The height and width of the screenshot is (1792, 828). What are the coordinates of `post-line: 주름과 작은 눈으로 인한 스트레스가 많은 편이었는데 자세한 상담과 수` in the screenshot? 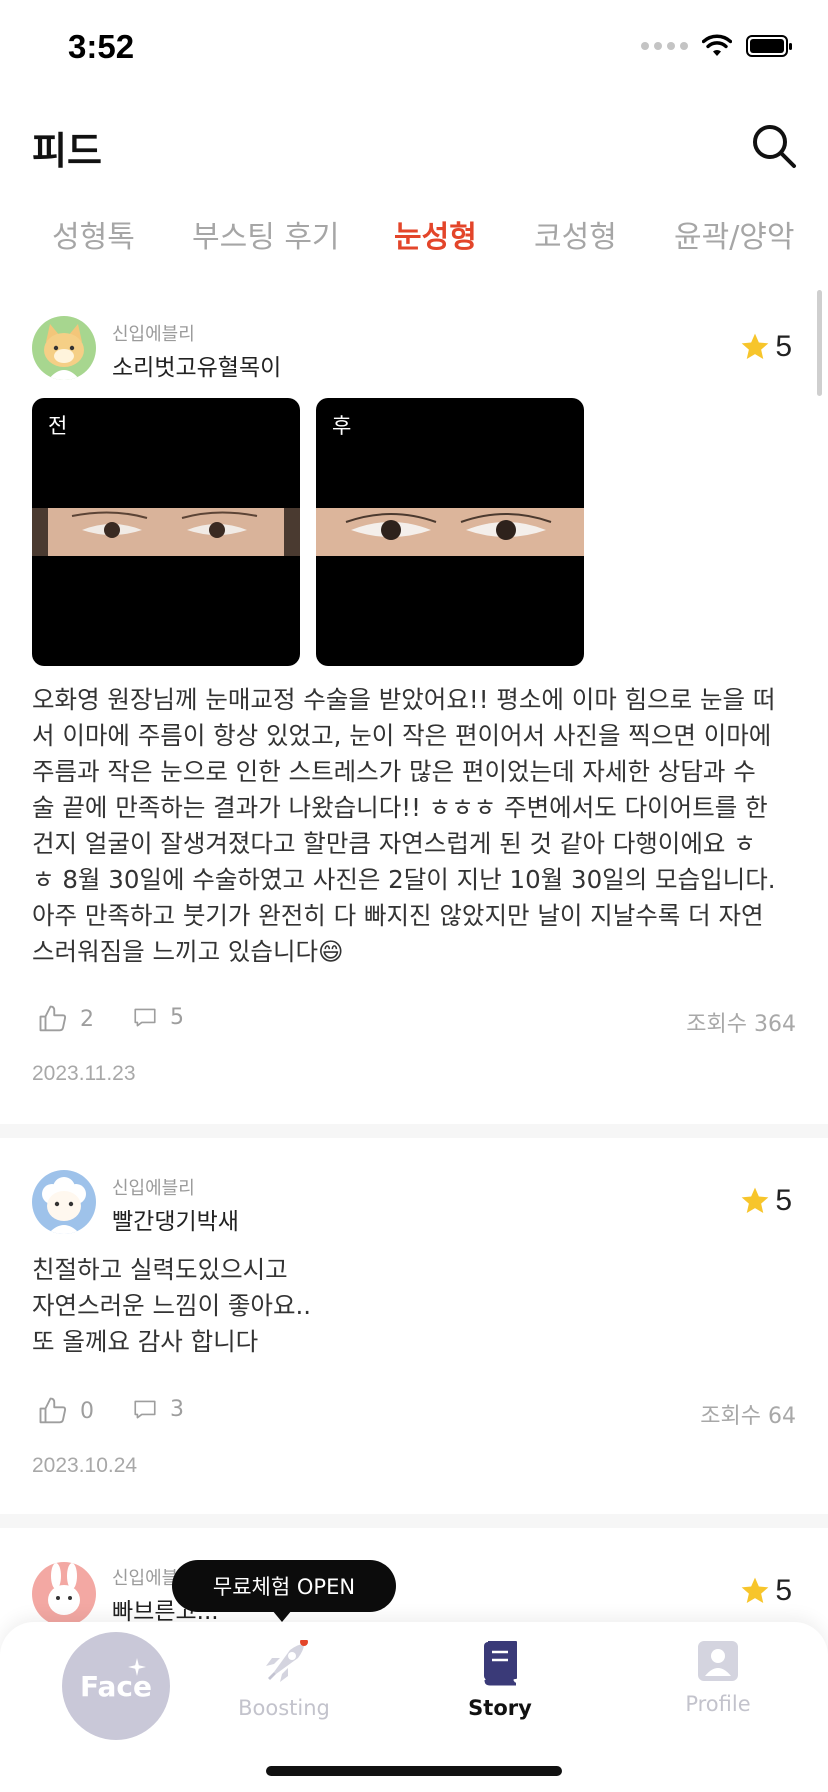 It's located at (394, 771).